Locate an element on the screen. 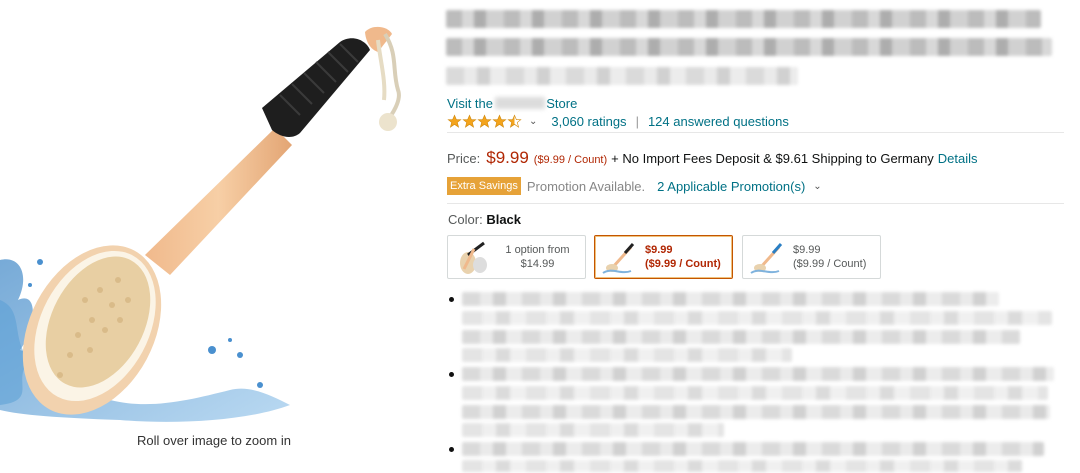  store-suffix: Store is located at coordinates (562, 103).